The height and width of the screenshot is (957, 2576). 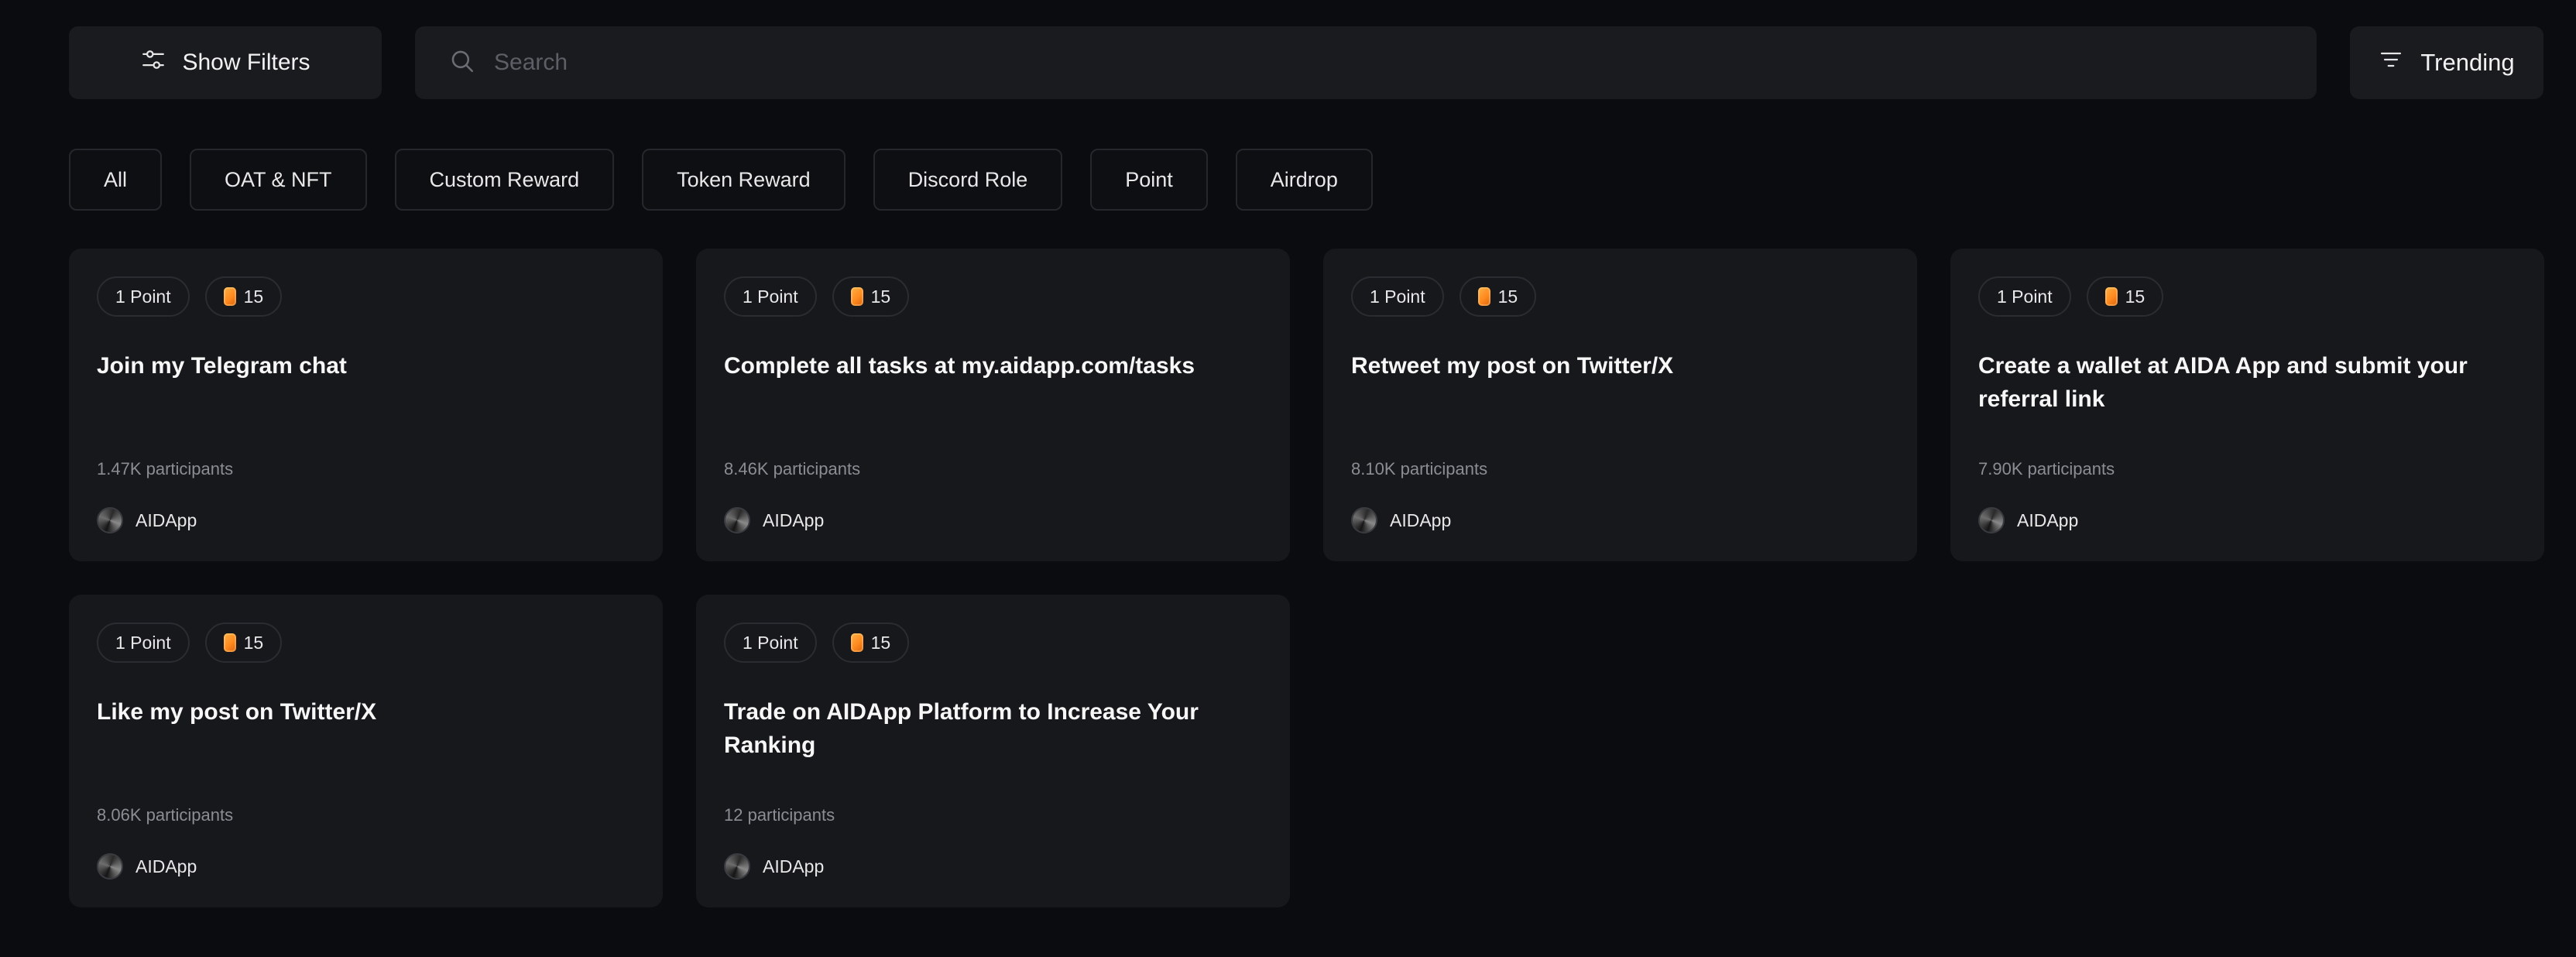 I want to click on sliders-icon, so click(x=153, y=63).